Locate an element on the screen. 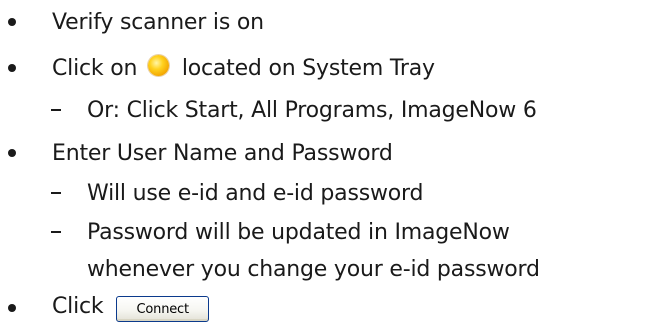  step-text-after: located on System Tray is located at coordinates (308, 68).